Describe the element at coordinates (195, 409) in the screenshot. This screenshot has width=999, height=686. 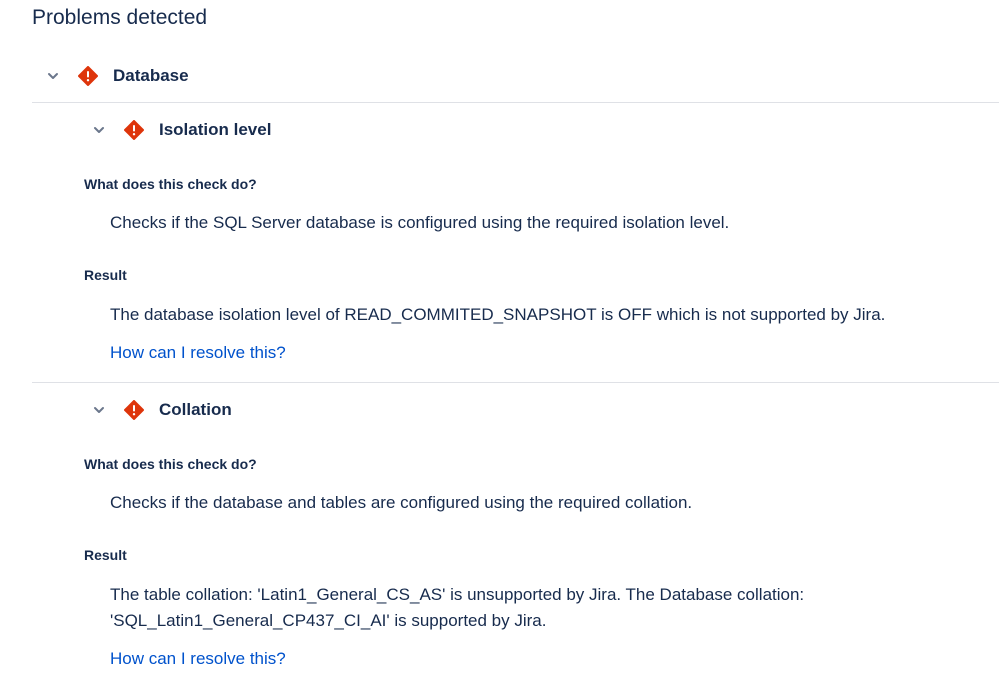
I see `check-title: Collation` at that location.